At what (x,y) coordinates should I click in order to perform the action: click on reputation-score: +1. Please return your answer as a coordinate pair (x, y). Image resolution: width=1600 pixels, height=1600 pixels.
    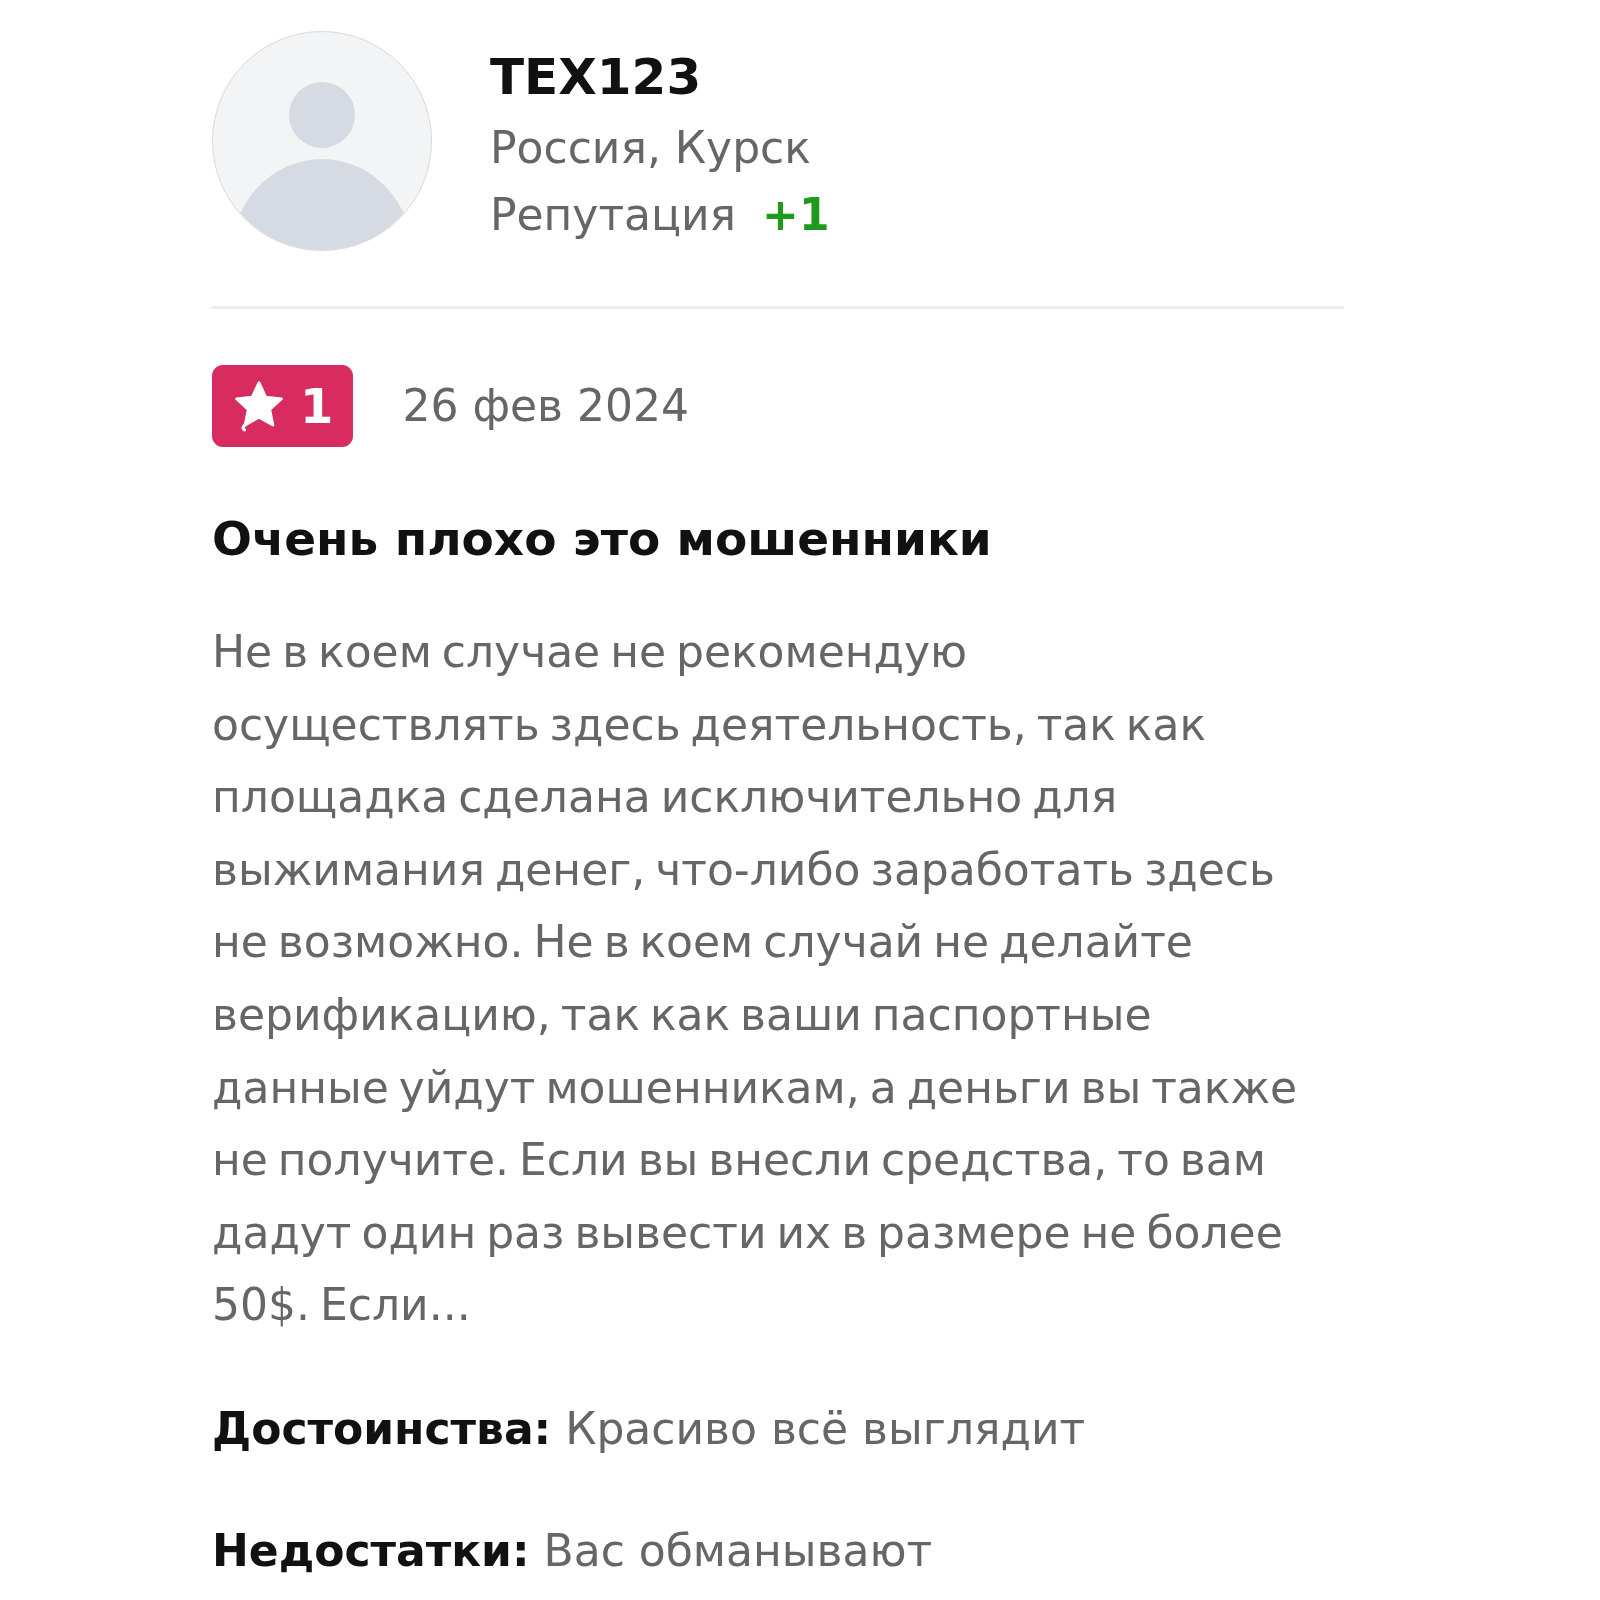
    Looking at the image, I should click on (796, 215).